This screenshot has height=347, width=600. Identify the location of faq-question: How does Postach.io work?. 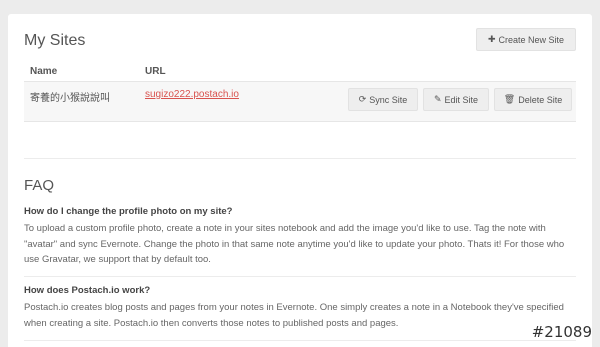
(87, 290).